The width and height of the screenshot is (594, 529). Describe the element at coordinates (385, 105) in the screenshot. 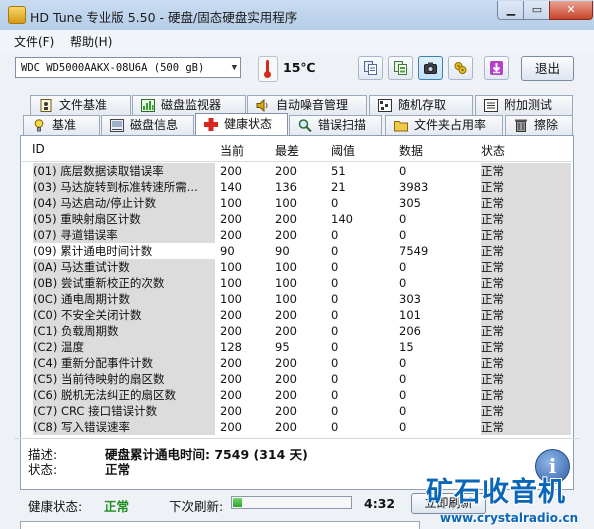

I see `random-access-icon` at that location.